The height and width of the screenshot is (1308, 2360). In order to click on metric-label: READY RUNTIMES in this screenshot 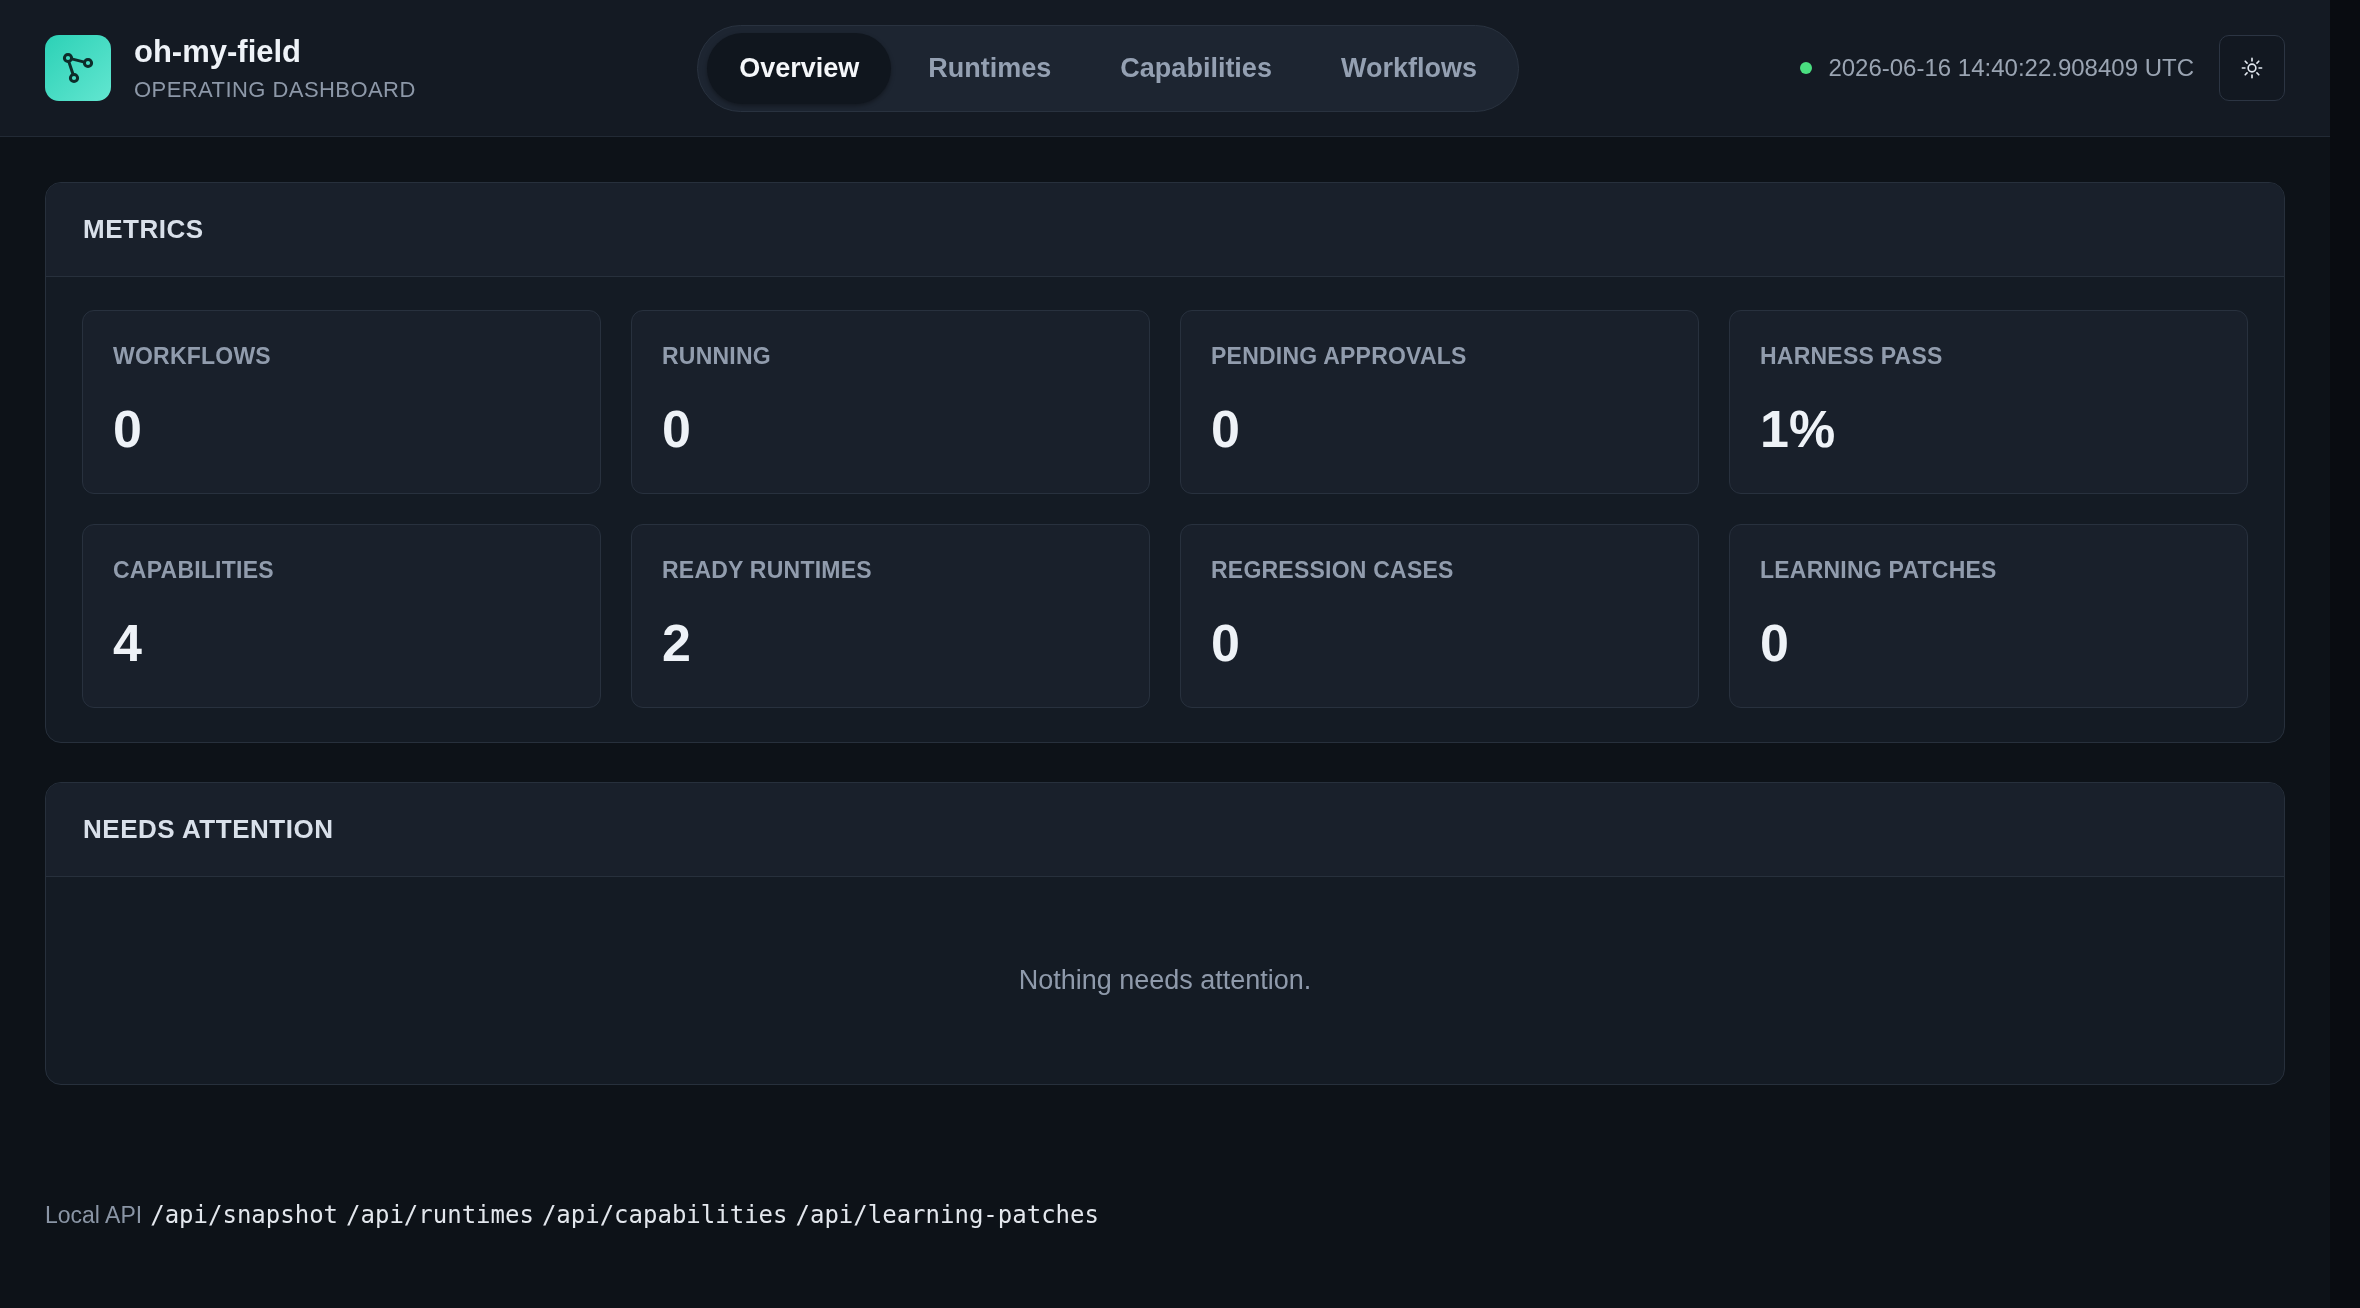, I will do `click(767, 570)`.